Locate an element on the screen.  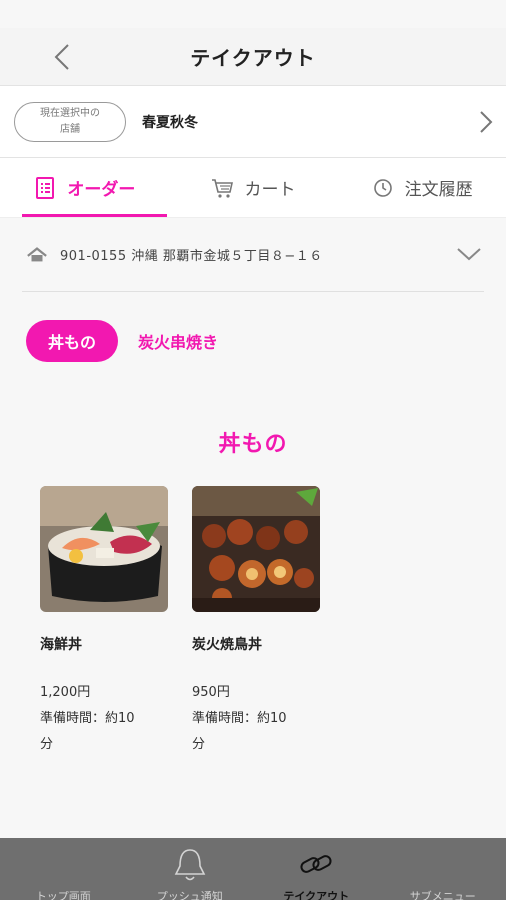
category-kushiyaki: 炭火串焼き is located at coordinates (178, 341).